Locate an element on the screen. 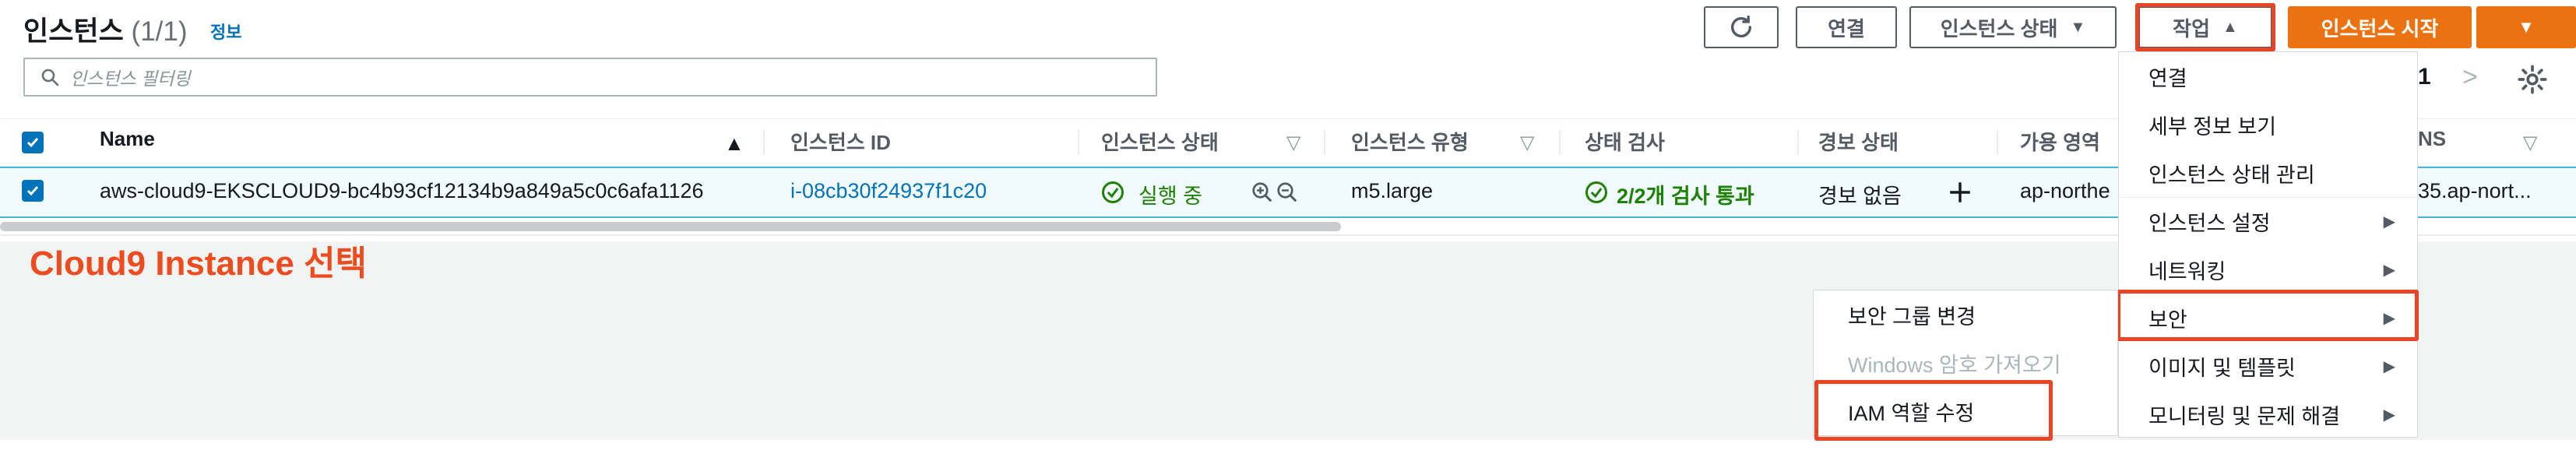 The height and width of the screenshot is (475, 2576). menu-item-label: 이미지 및 템플릿 is located at coordinates (2222, 368).